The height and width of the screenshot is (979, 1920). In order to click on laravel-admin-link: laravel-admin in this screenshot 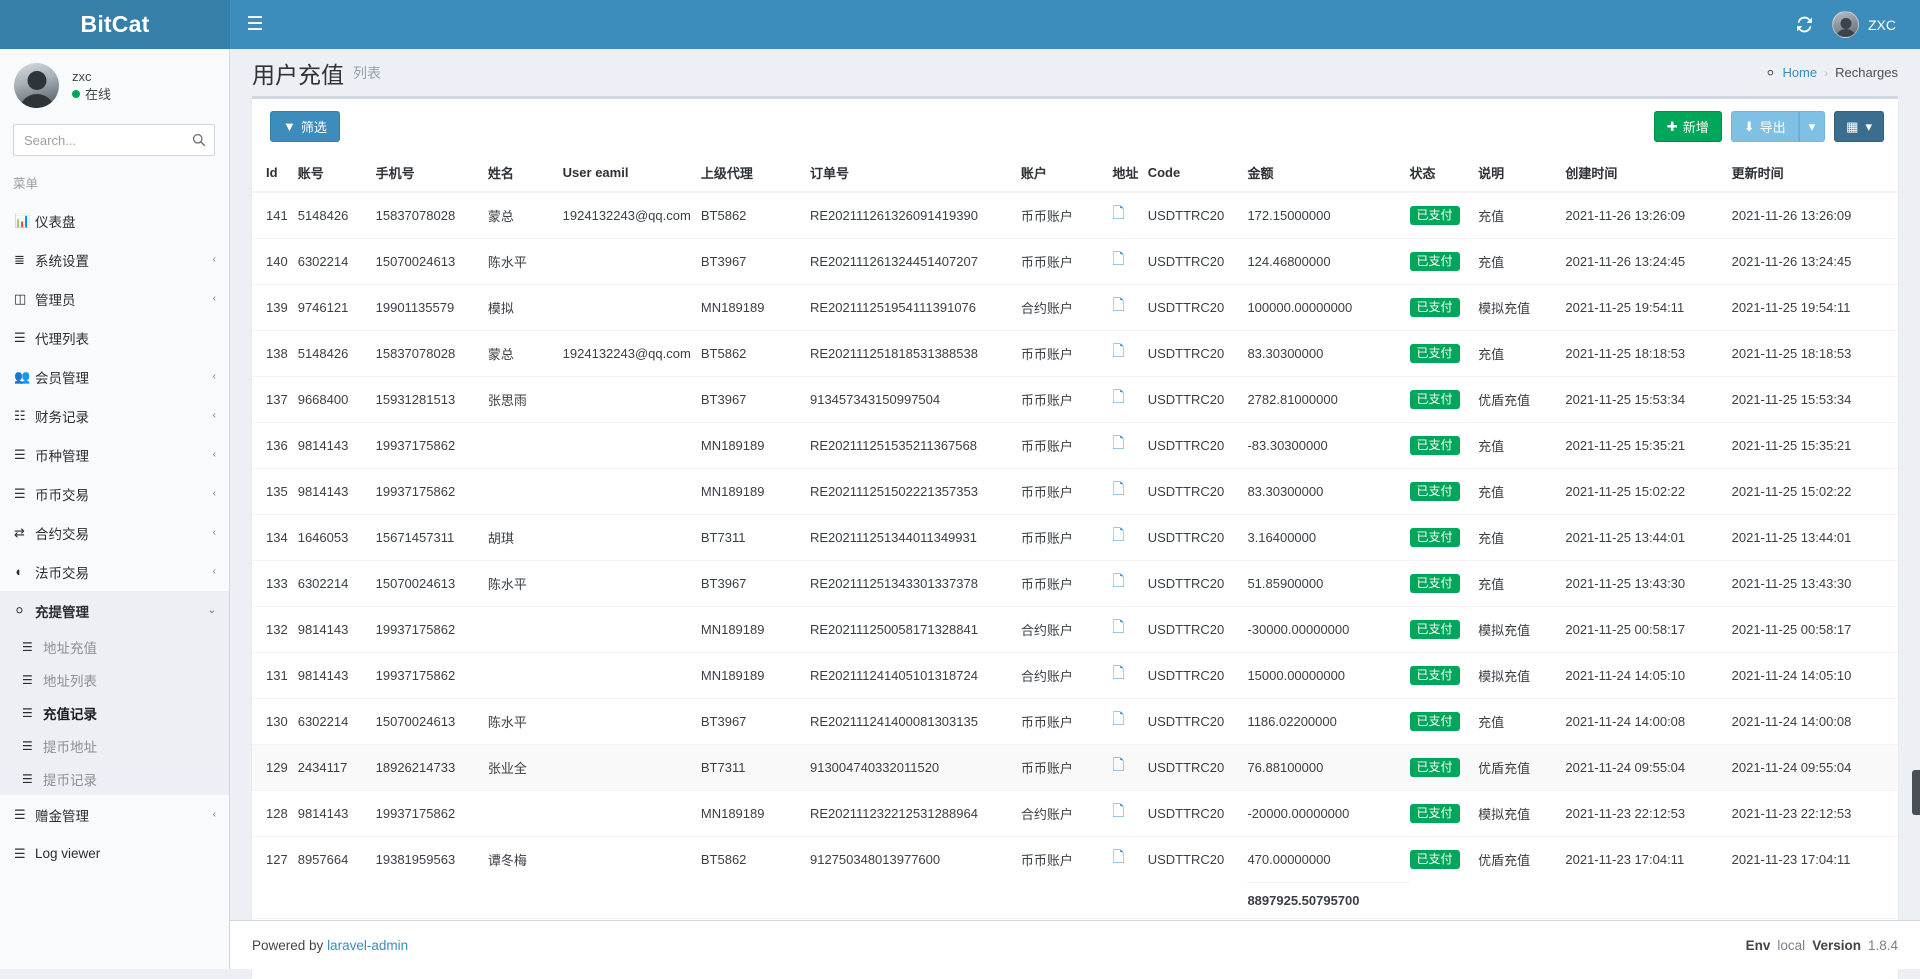, I will do `click(367, 945)`.